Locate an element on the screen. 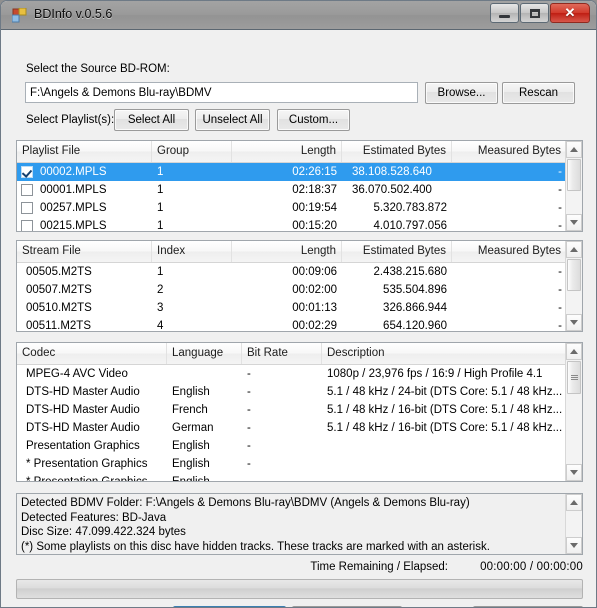 Image resolution: width=597 pixels, height=608 pixels. stream-scrollbar is located at coordinates (573, 286).